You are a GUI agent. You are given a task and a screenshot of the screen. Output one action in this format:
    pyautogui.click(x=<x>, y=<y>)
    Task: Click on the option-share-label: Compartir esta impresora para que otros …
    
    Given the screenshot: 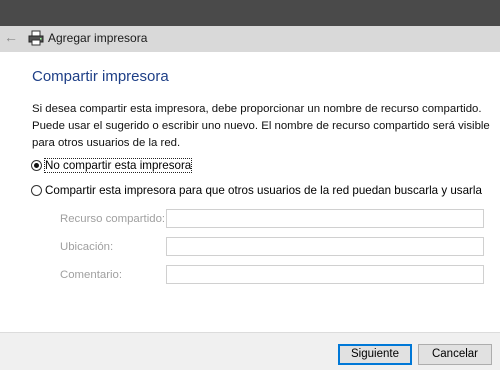 What is the action you would take?
    pyautogui.click(x=263, y=190)
    